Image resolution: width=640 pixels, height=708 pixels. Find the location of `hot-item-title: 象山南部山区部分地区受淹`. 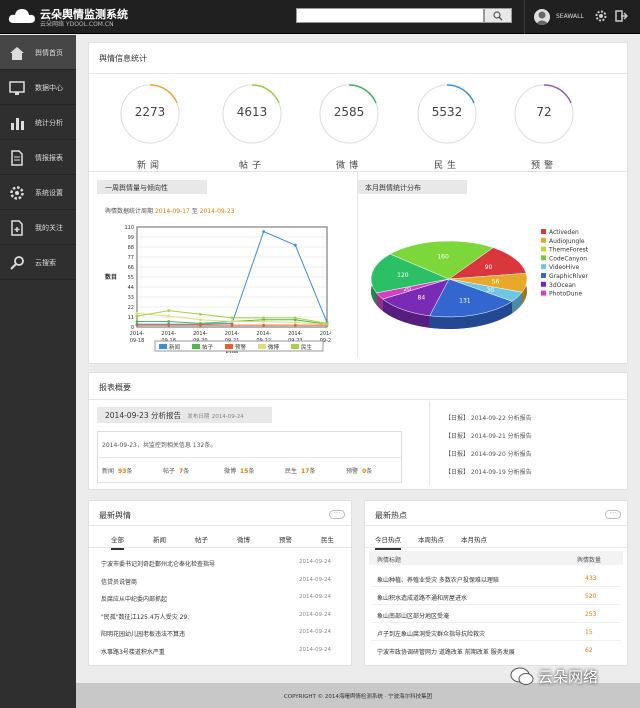

hot-item-title: 象山南部山区部分地区受淹 is located at coordinates (413, 615).